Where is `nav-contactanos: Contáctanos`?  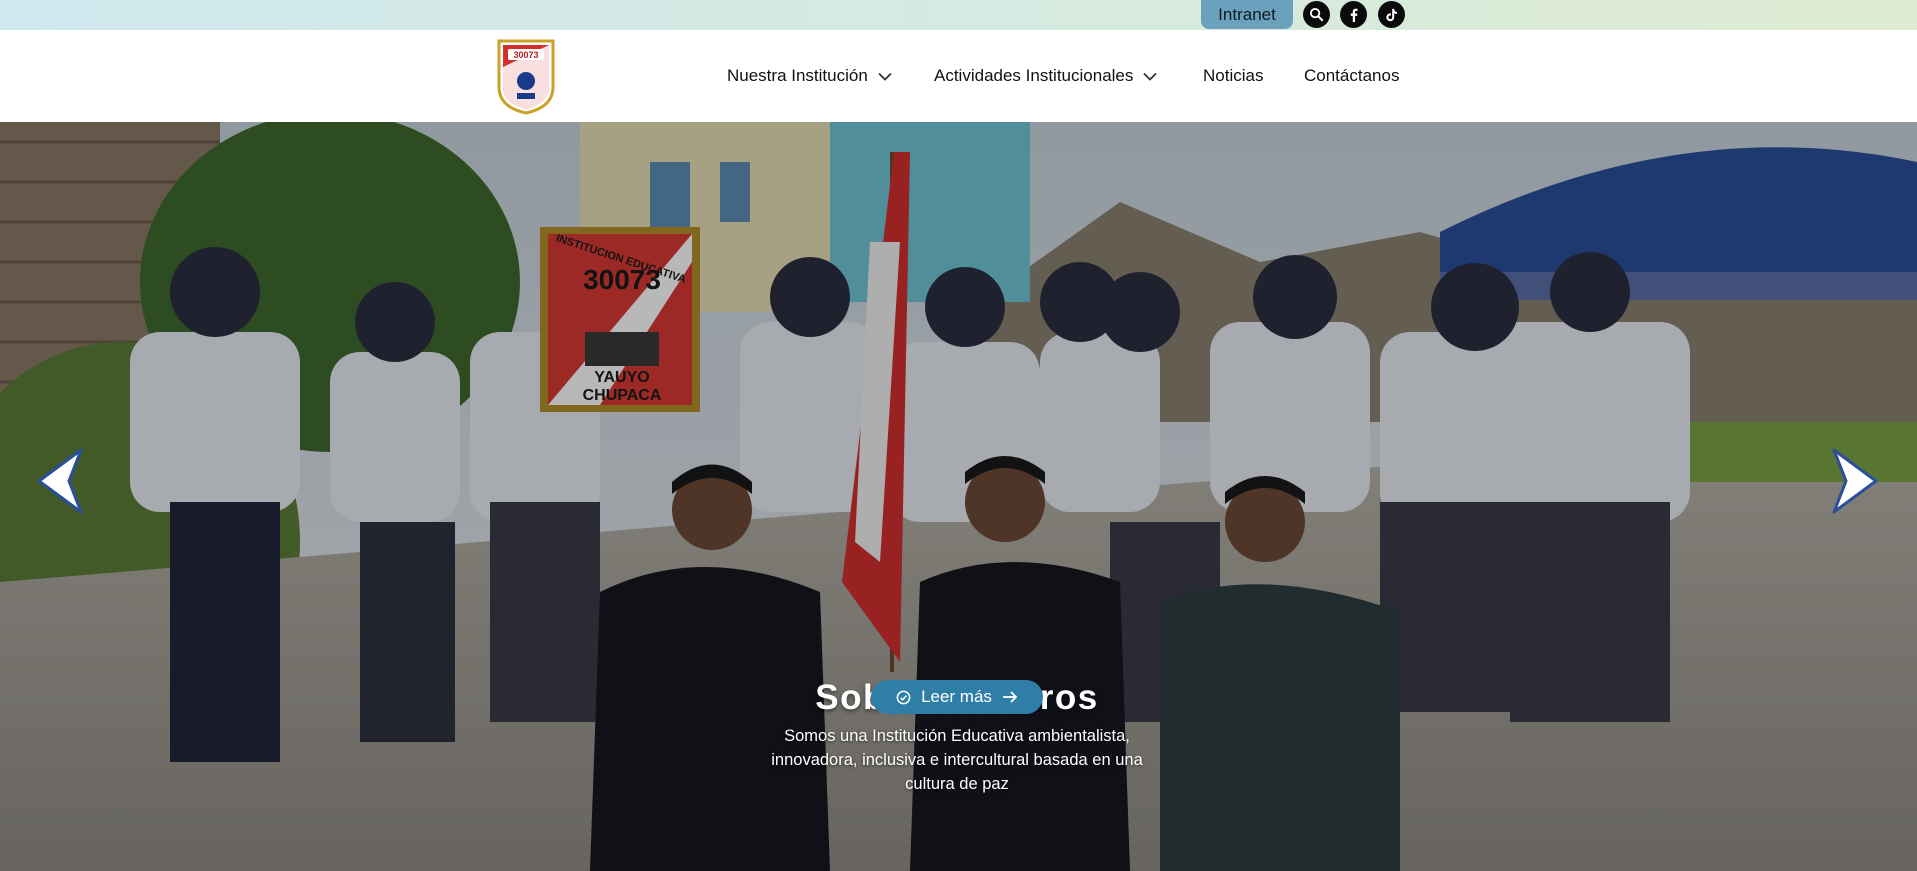
nav-contactanos: Contáctanos is located at coordinates (1351, 76).